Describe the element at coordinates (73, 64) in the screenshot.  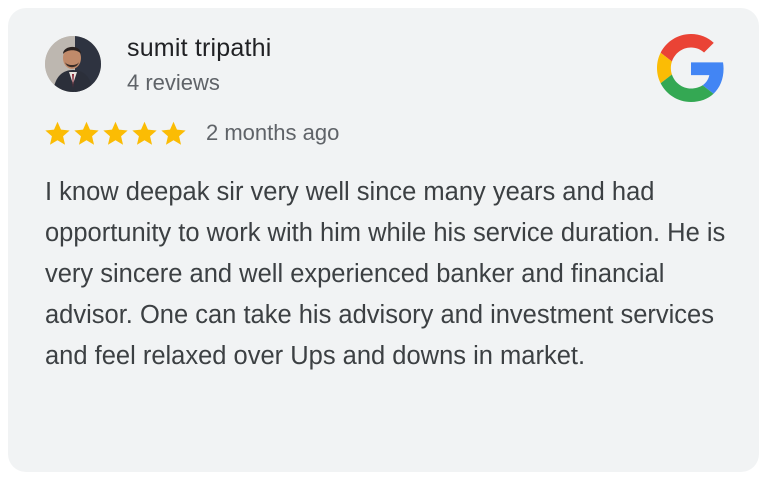
I see `avatar` at that location.